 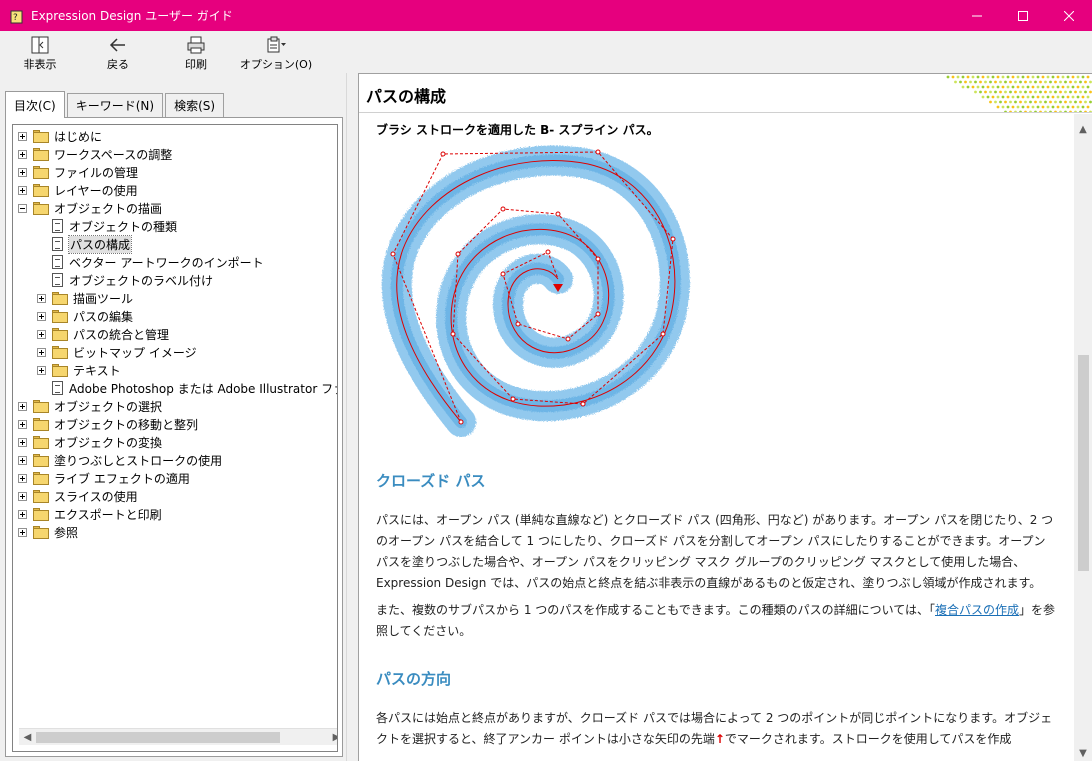 What do you see at coordinates (35, 104) in the screenshot?
I see `tab-contents: 目次(C)` at bounding box center [35, 104].